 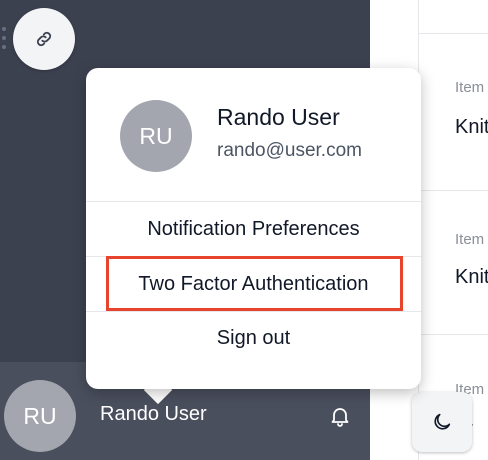 What do you see at coordinates (253, 338) in the screenshot?
I see `menu-item-sign-out: Sign out` at bounding box center [253, 338].